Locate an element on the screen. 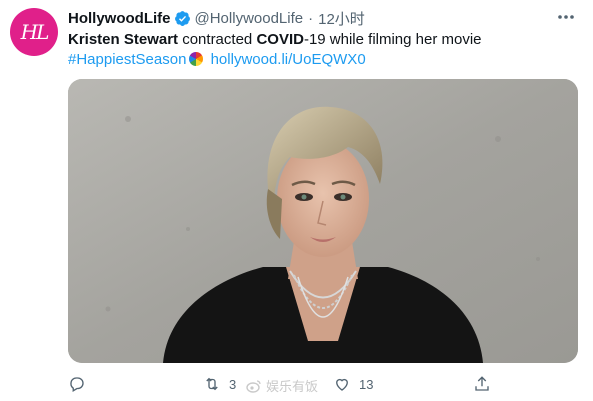  text-segment-1: contracted is located at coordinates (217, 39).